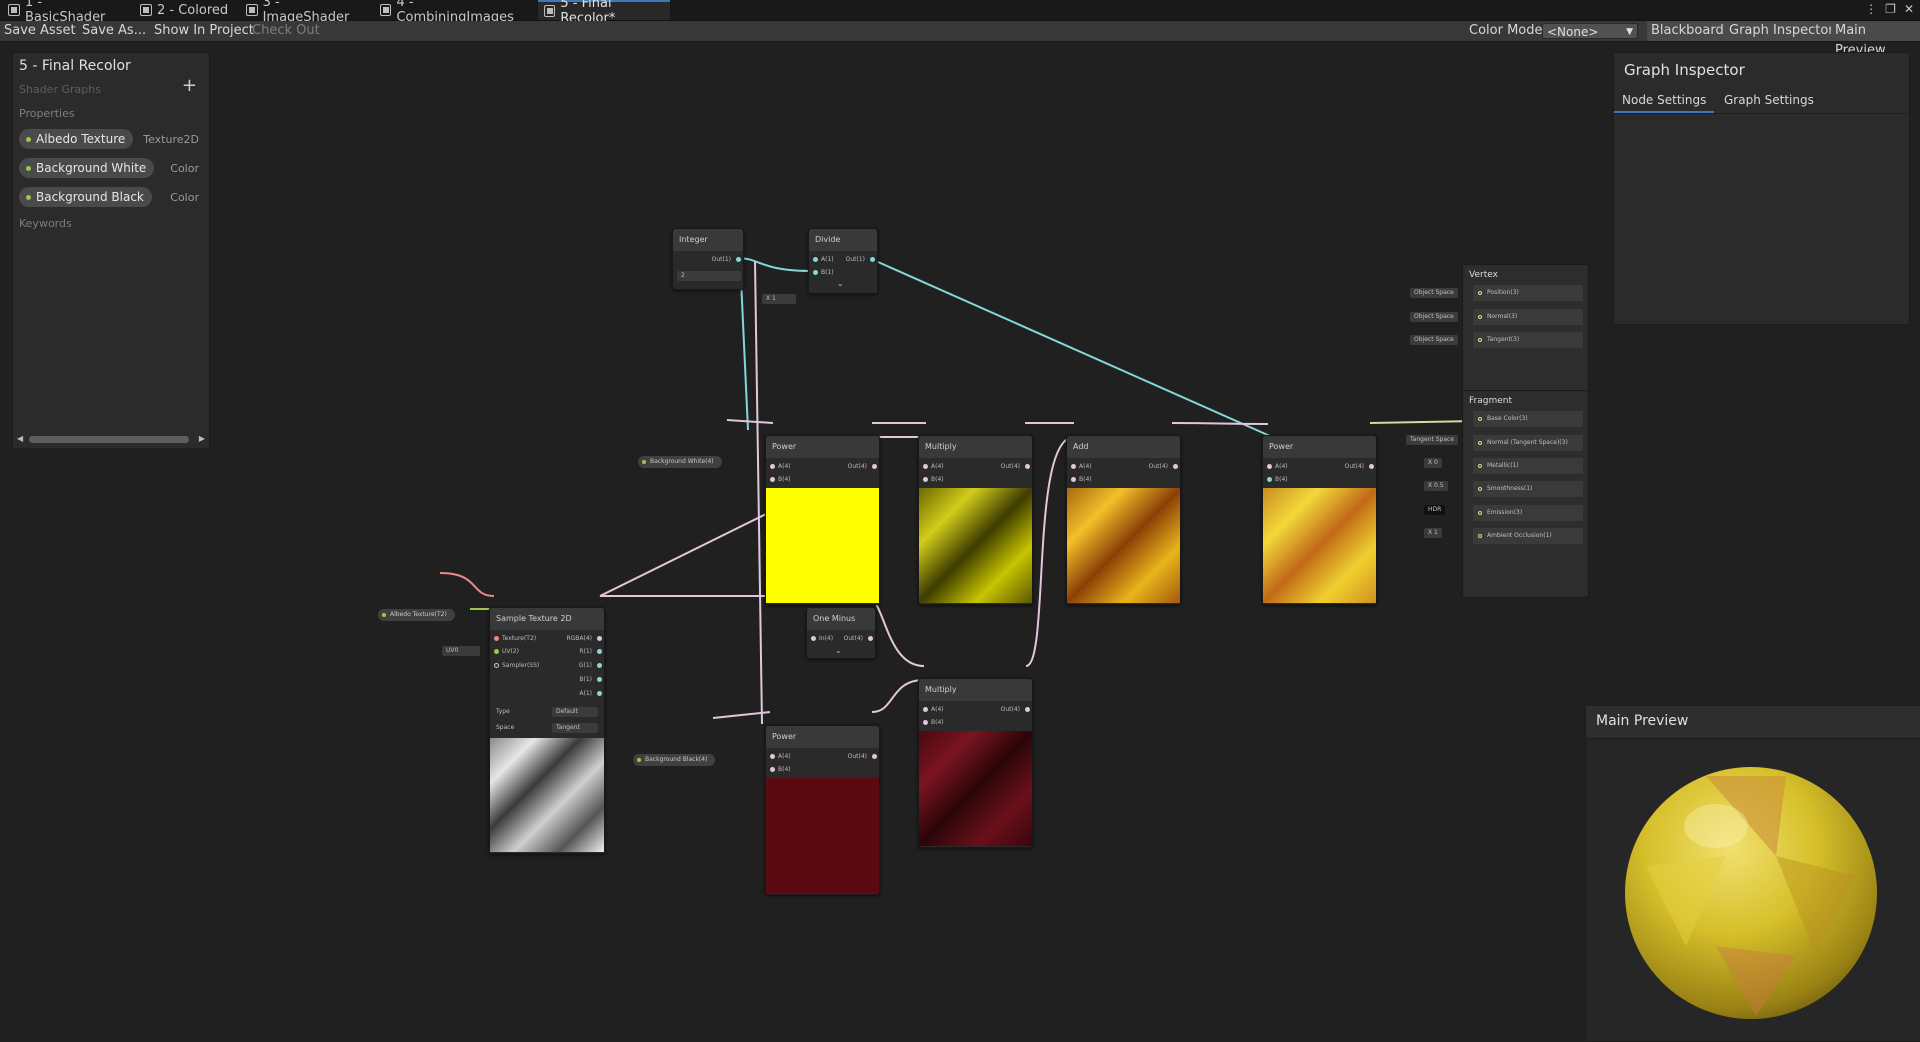  I want to click on port-label: Out(4), so click(1010, 466).